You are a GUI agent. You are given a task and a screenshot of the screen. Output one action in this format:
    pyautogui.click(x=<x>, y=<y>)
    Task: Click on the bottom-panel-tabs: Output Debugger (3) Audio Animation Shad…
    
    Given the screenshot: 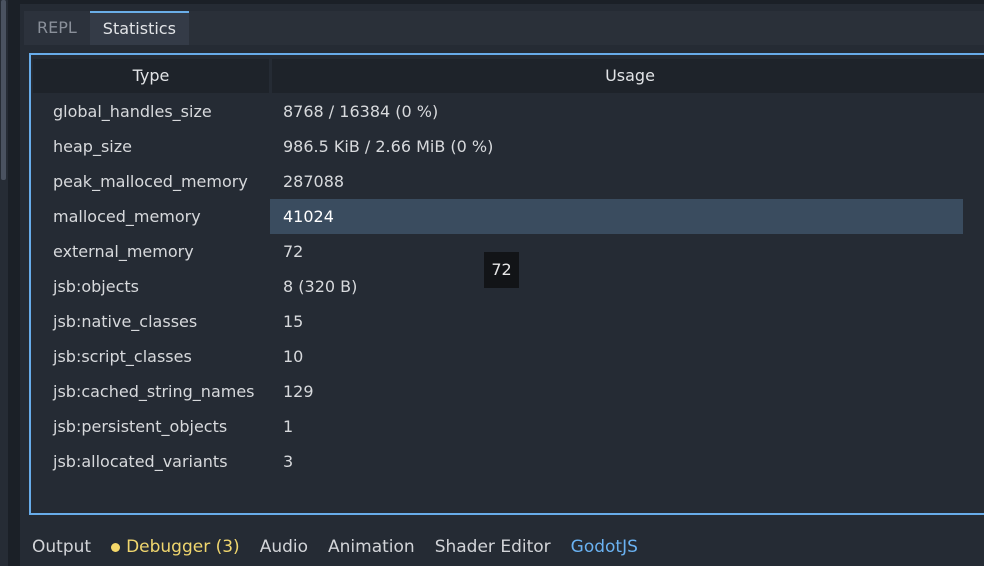 What is the action you would take?
    pyautogui.click(x=502, y=547)
    